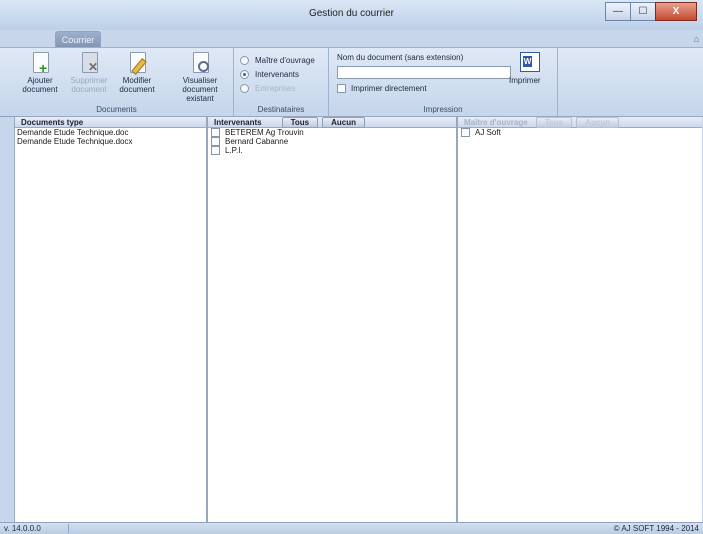  Describe the element at coordinates (281, 109) in the screenshot. I see `group-destinataires-label: Destinataires` at that location.